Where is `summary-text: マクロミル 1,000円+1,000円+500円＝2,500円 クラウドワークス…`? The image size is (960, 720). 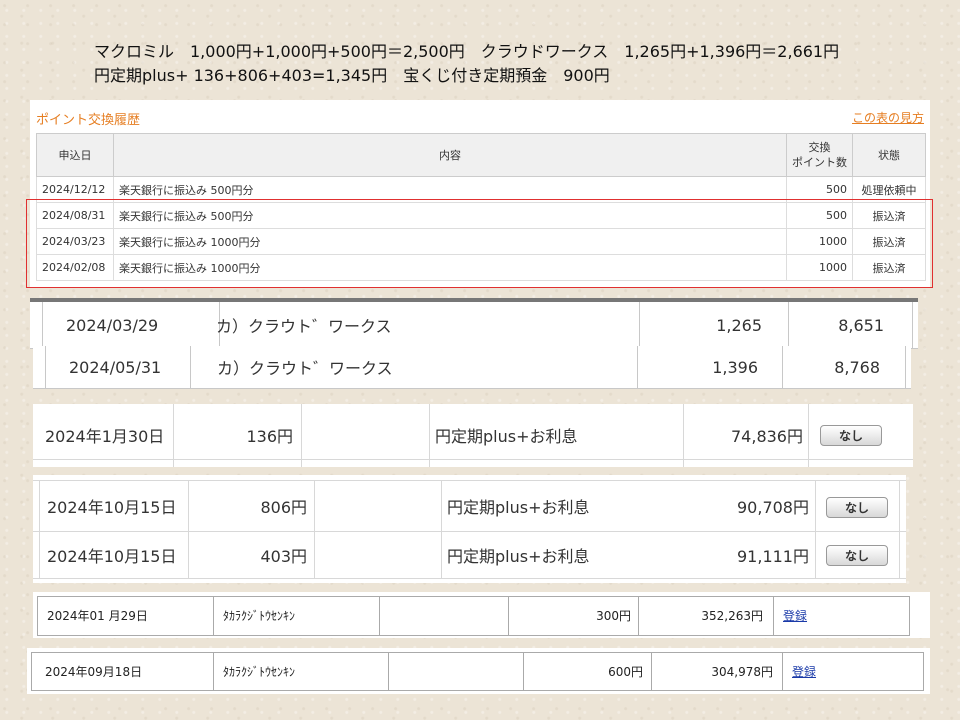 summary-text: マクロミル 1,000円+1,000円+500円＝2,500円 クラウドワークス… is located at coordinates (466, 64).